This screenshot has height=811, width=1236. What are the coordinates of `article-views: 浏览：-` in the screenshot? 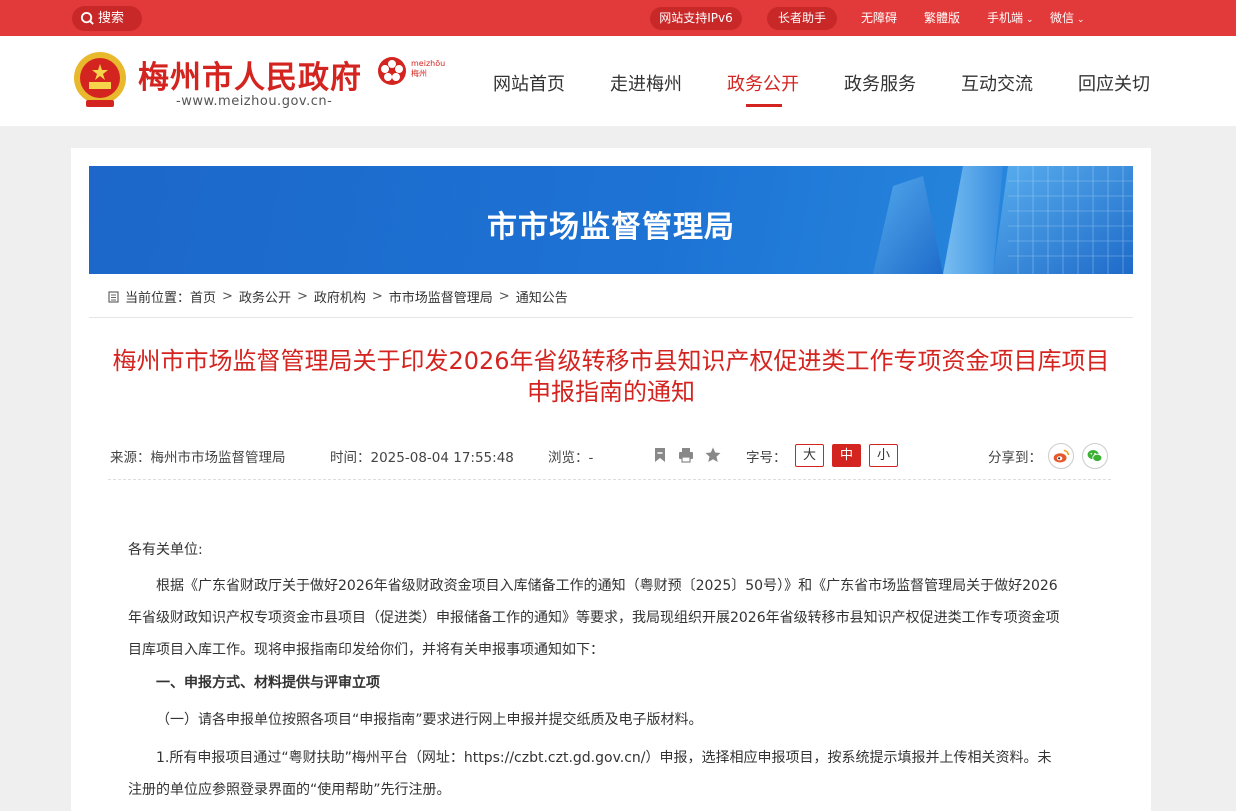 It's located at (571, 458).